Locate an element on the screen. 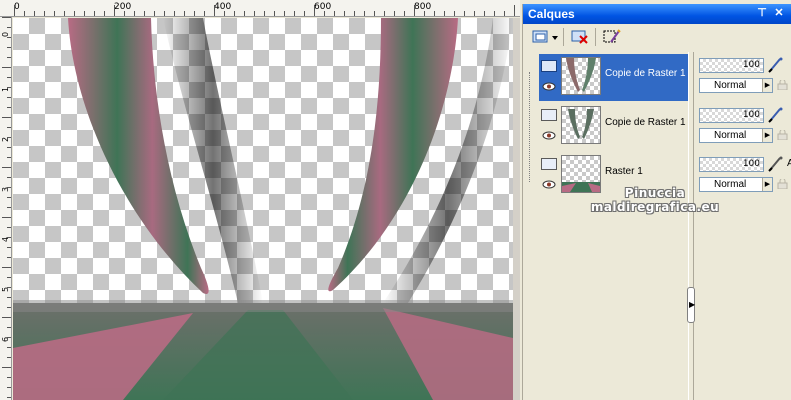  edit-selection-button is located at coordinates (612, 37).